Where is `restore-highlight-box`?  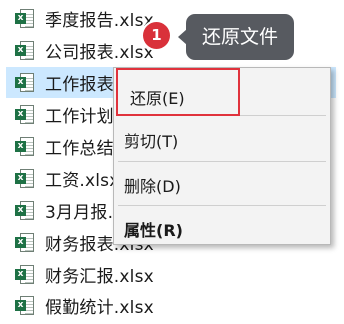
restore-highlight-box is located at coordinates (178, 92).